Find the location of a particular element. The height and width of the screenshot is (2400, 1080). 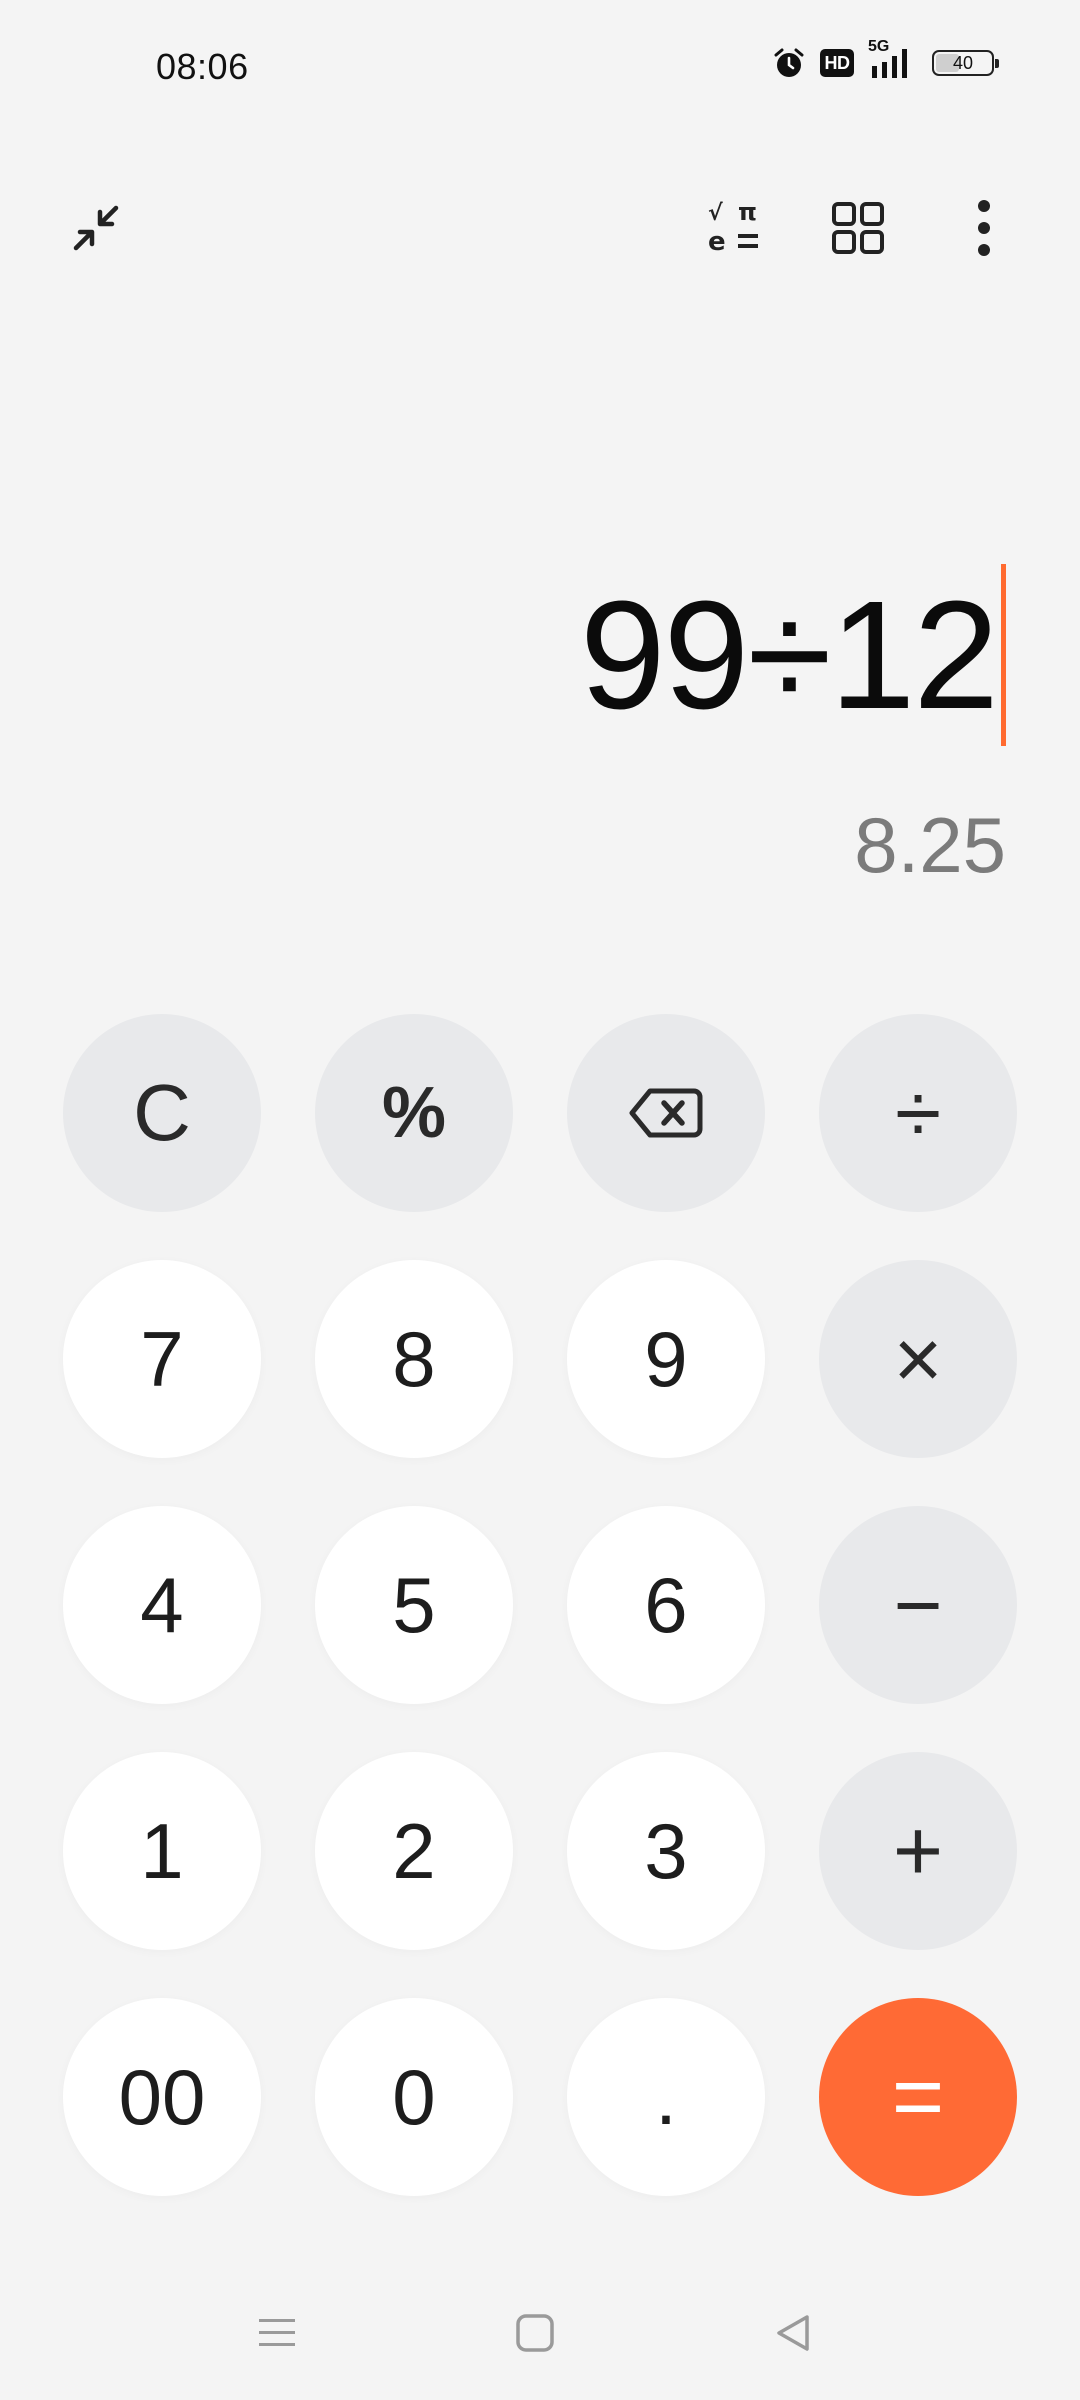

digit-7-label: 7 is located at coordinates (162, 1358).